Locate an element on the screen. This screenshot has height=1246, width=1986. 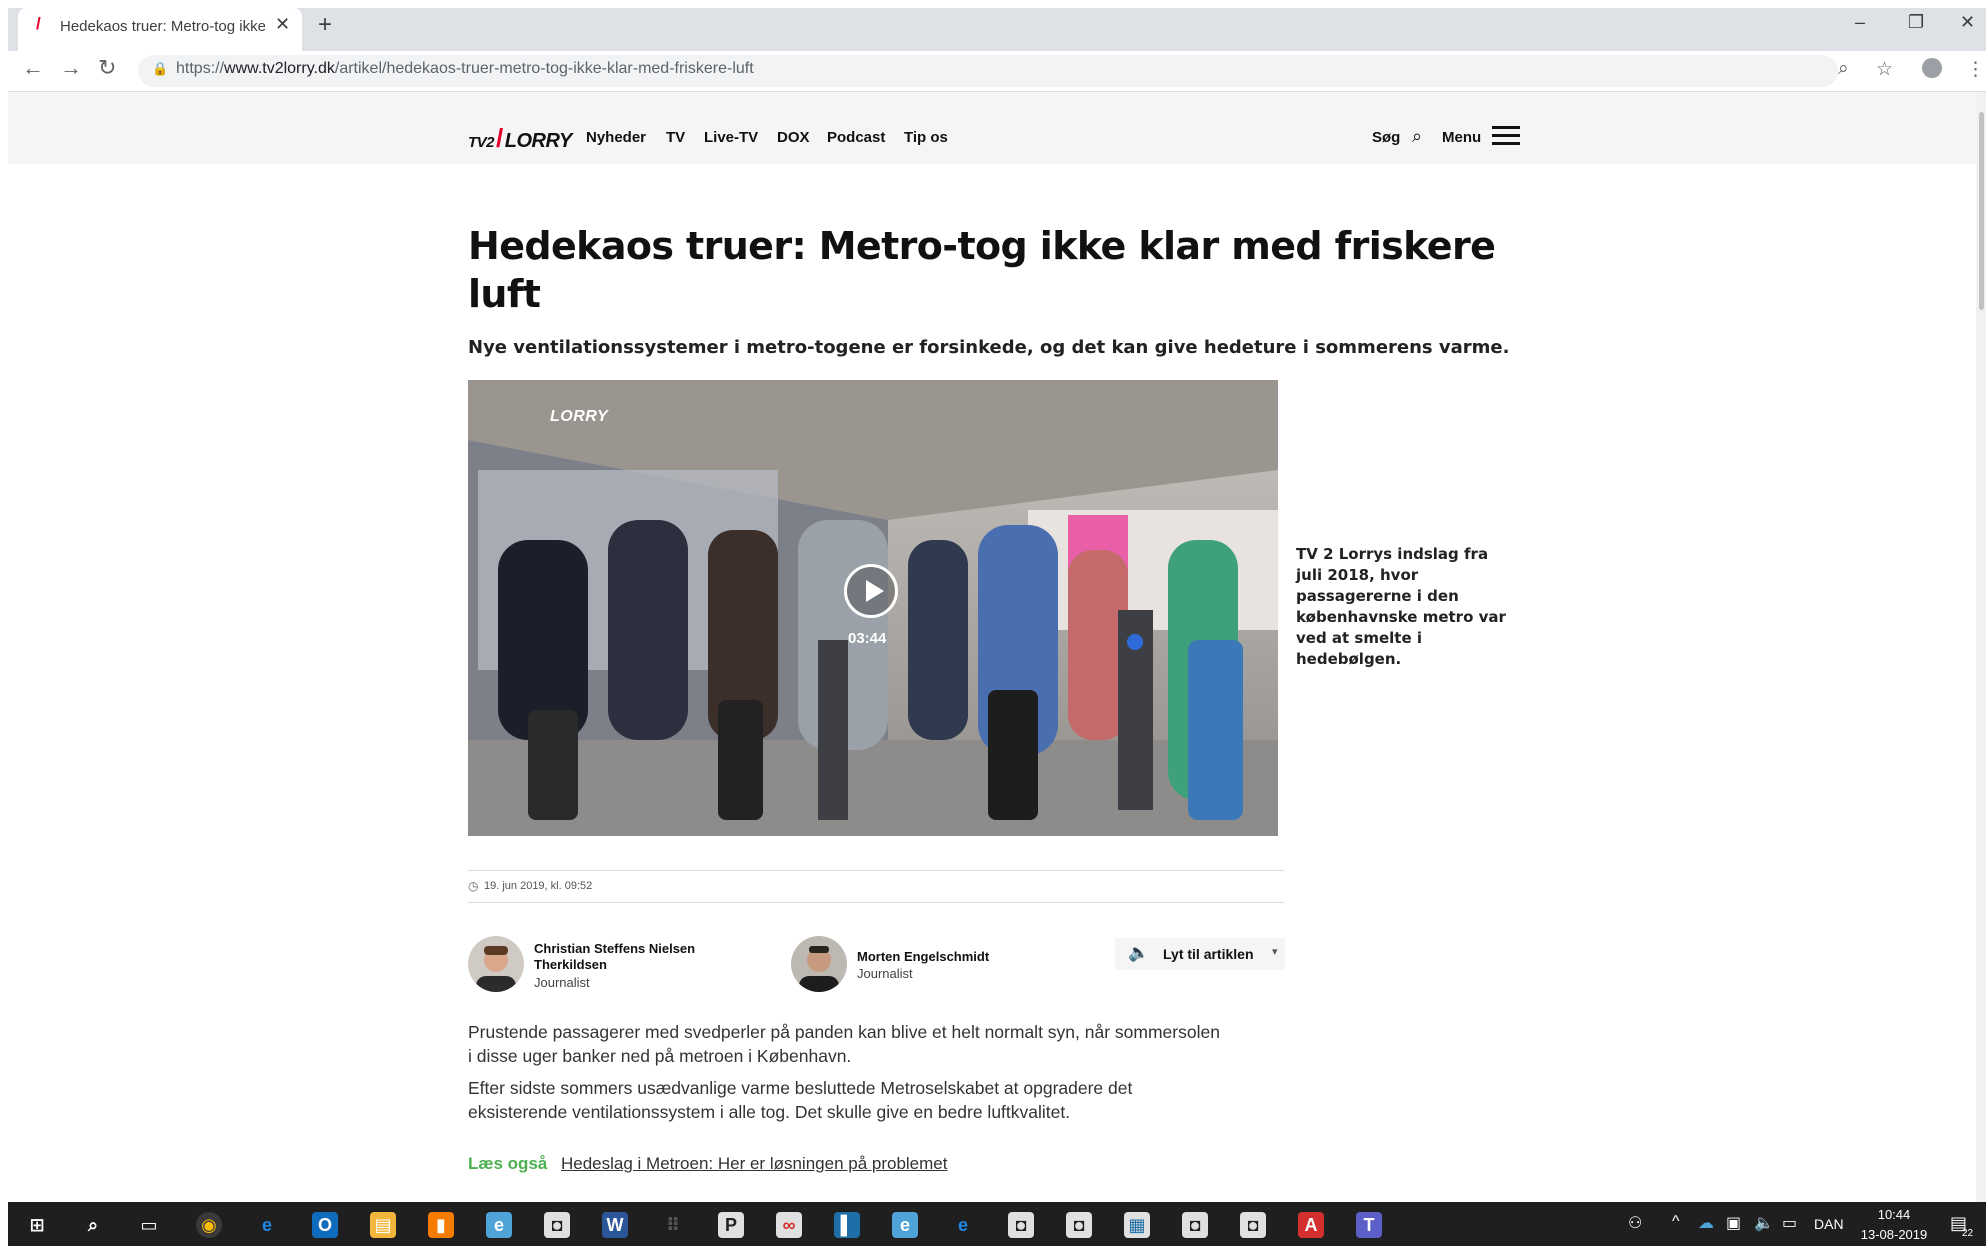
scrollbar-thumb is located at coordinates (1981, 211).